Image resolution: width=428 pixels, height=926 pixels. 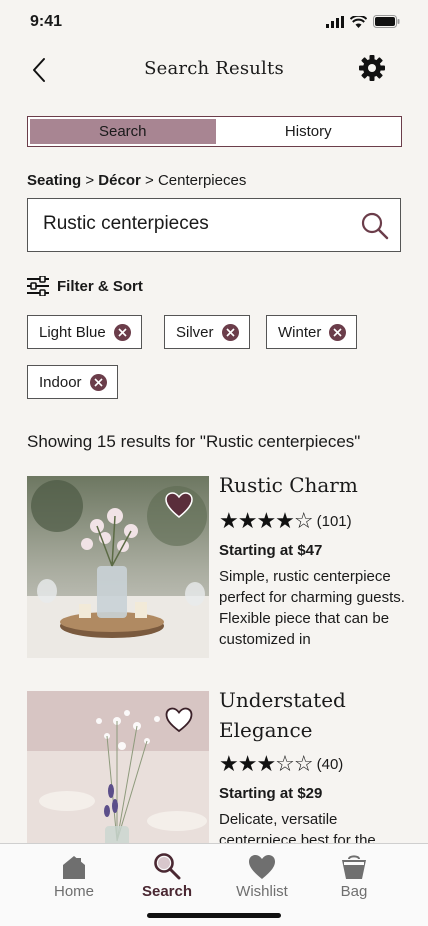 What do you see at coordinates (72, 332) in the screenshot?
I see `chip-label: Light Blue` at bounding box center [72, 332].